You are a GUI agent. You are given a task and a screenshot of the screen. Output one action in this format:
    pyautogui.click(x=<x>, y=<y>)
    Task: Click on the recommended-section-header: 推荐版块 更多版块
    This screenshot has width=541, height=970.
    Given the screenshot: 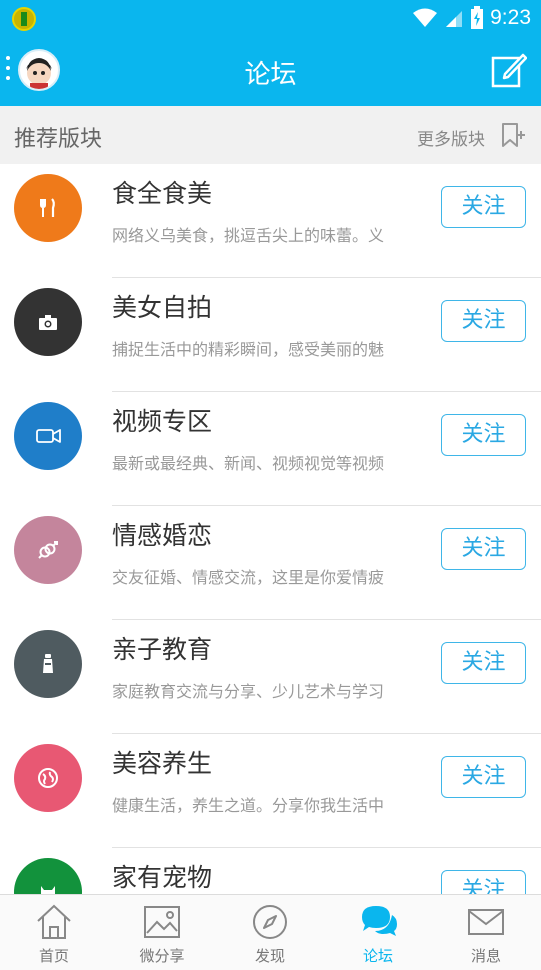 What is the action you would take?
    pyautogui.click(x=270, y=135)
    